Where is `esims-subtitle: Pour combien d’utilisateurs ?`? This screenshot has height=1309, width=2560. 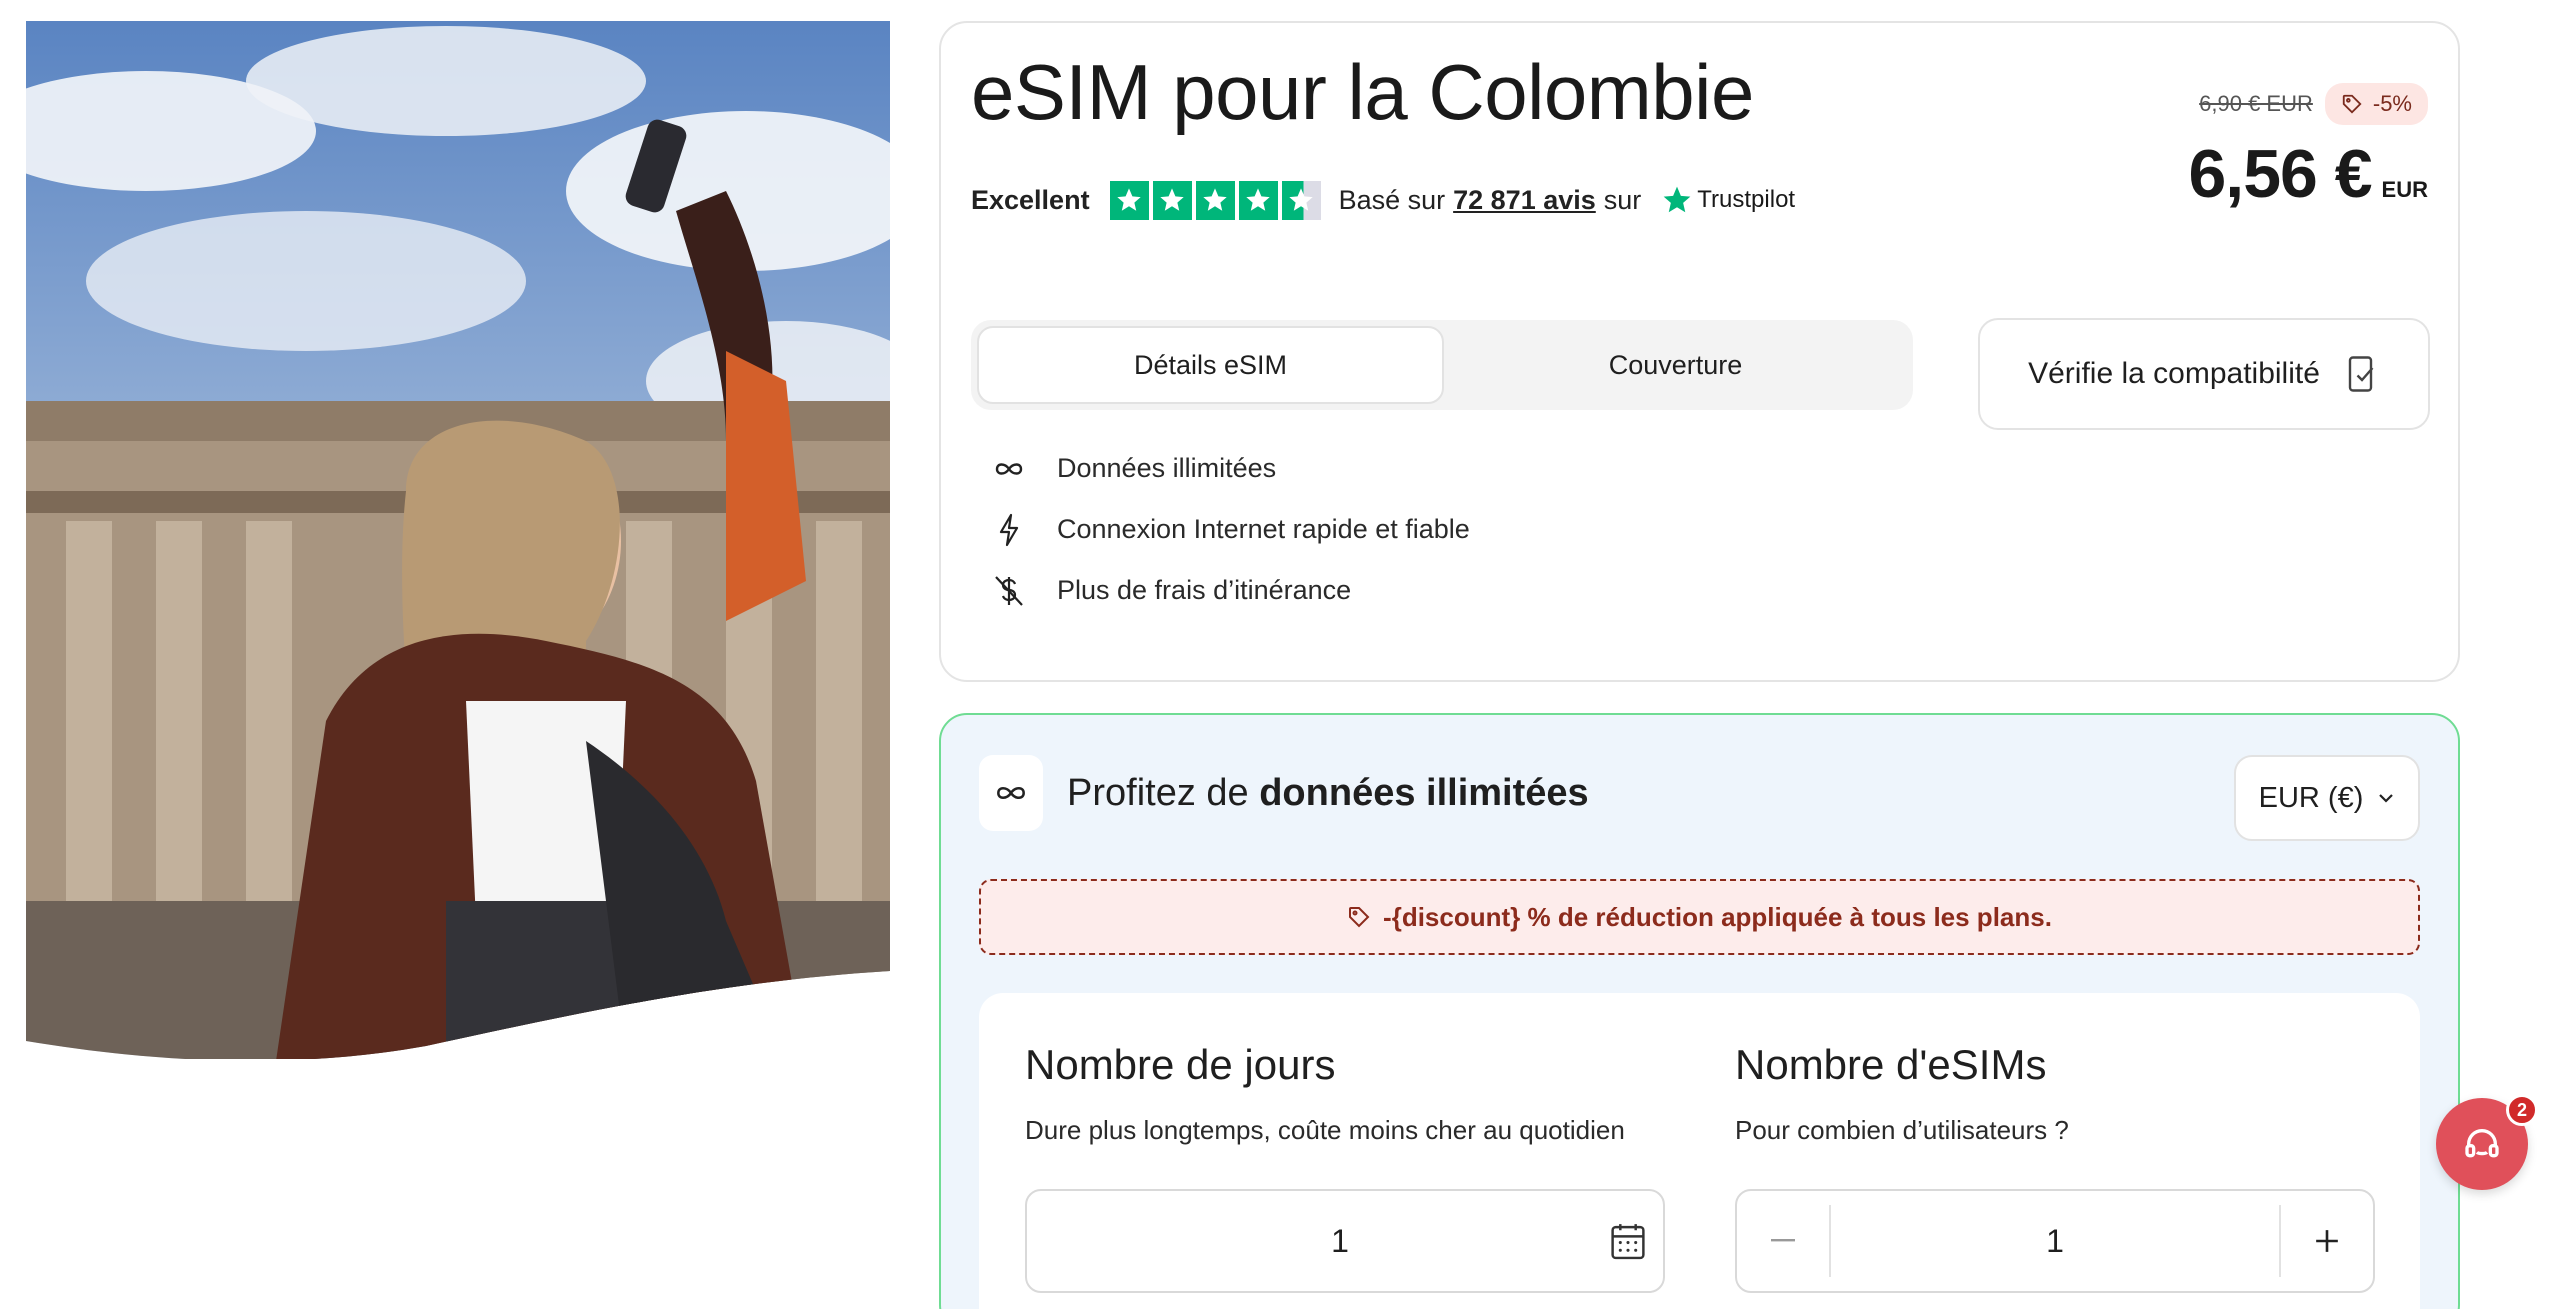
esims-subtitle: Pour combien d’utilisateurs ? is located at coordinates (1902, 1130).